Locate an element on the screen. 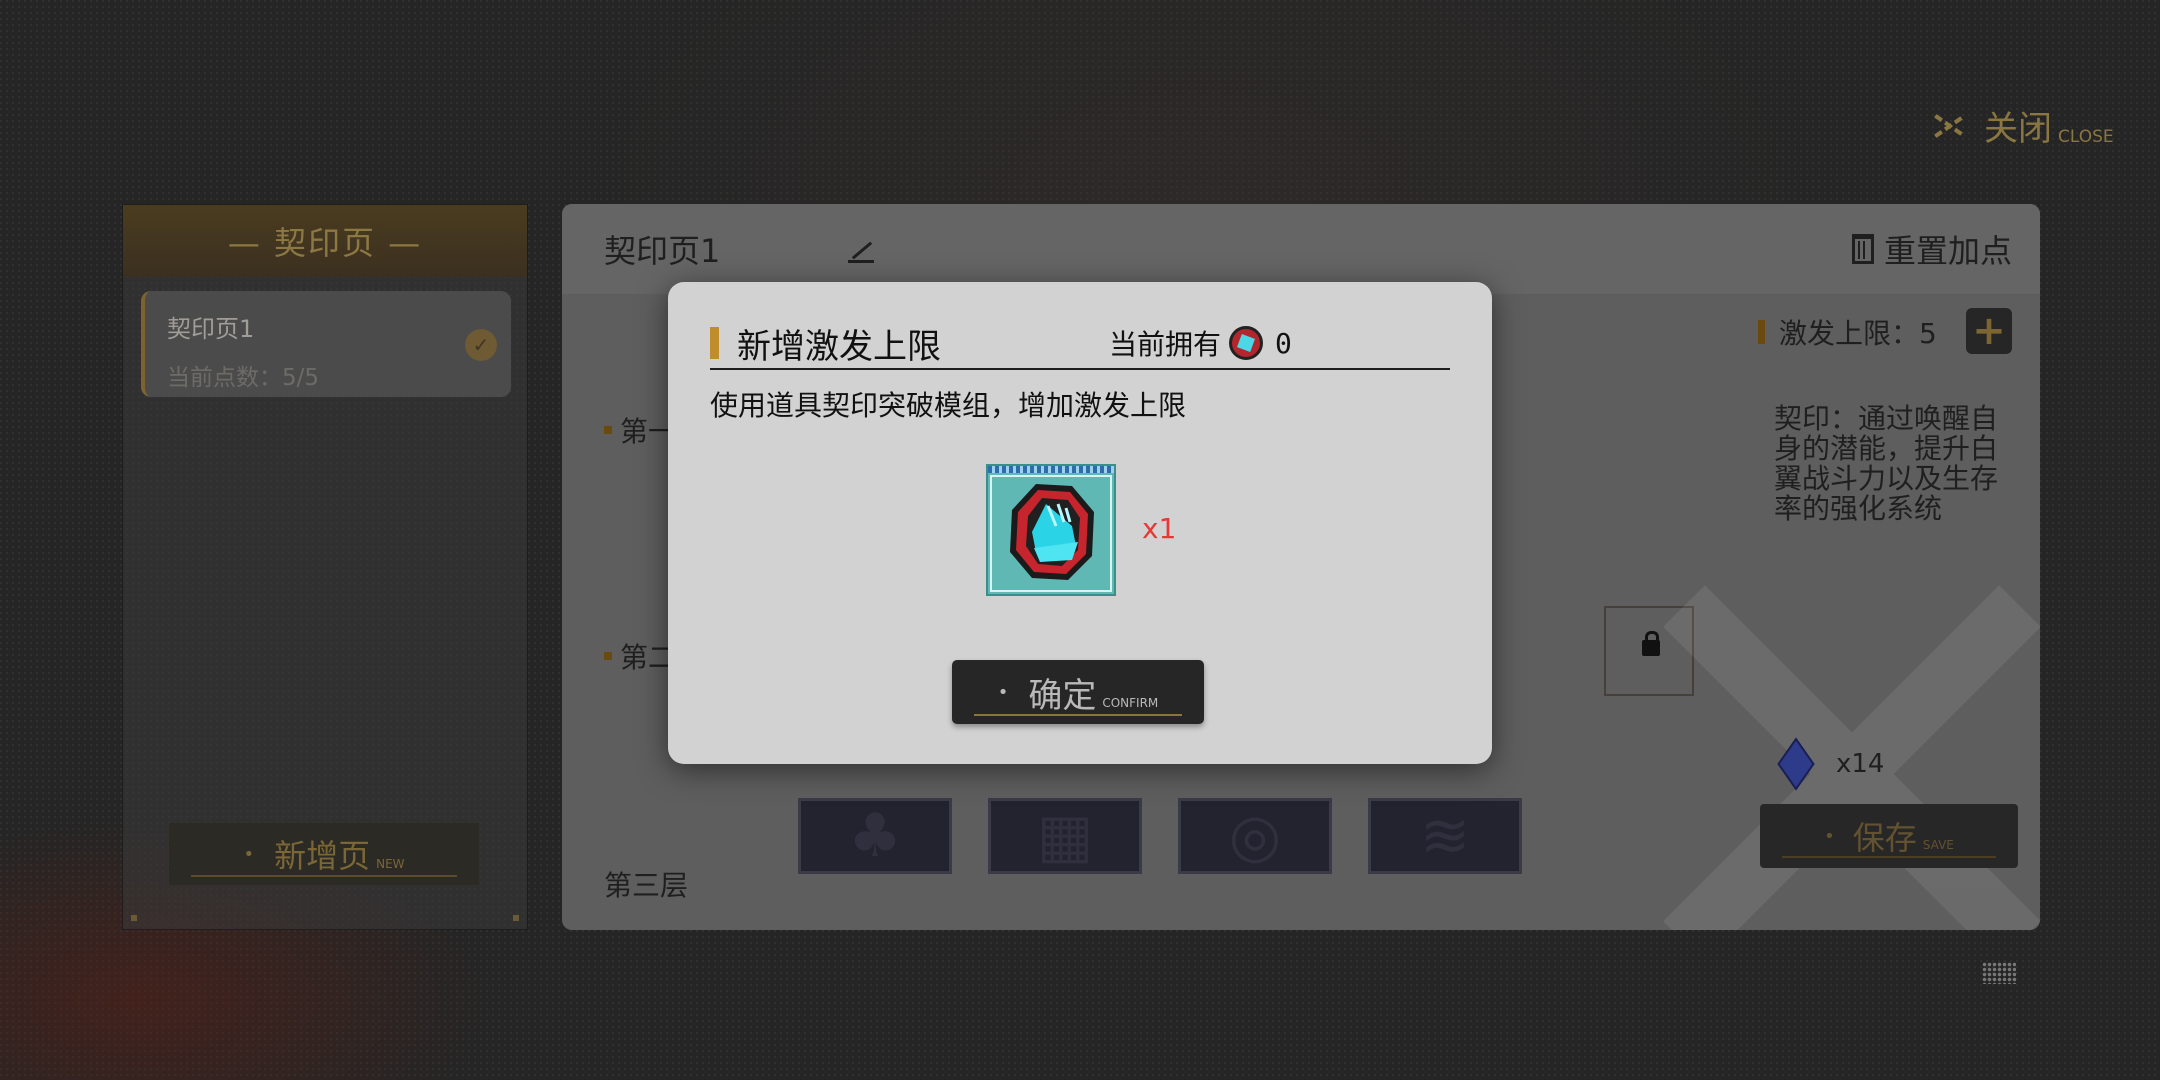 The width and height of the screenshot is (2160, 1080). item-rarity-strip is located at coordinates (1051, 469).